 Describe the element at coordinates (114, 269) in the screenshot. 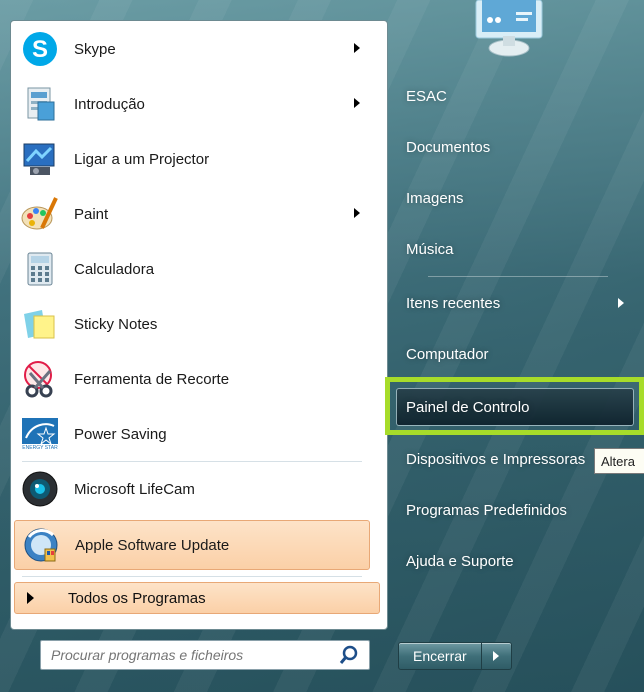

I see `program-label: Calculadora` at that location.